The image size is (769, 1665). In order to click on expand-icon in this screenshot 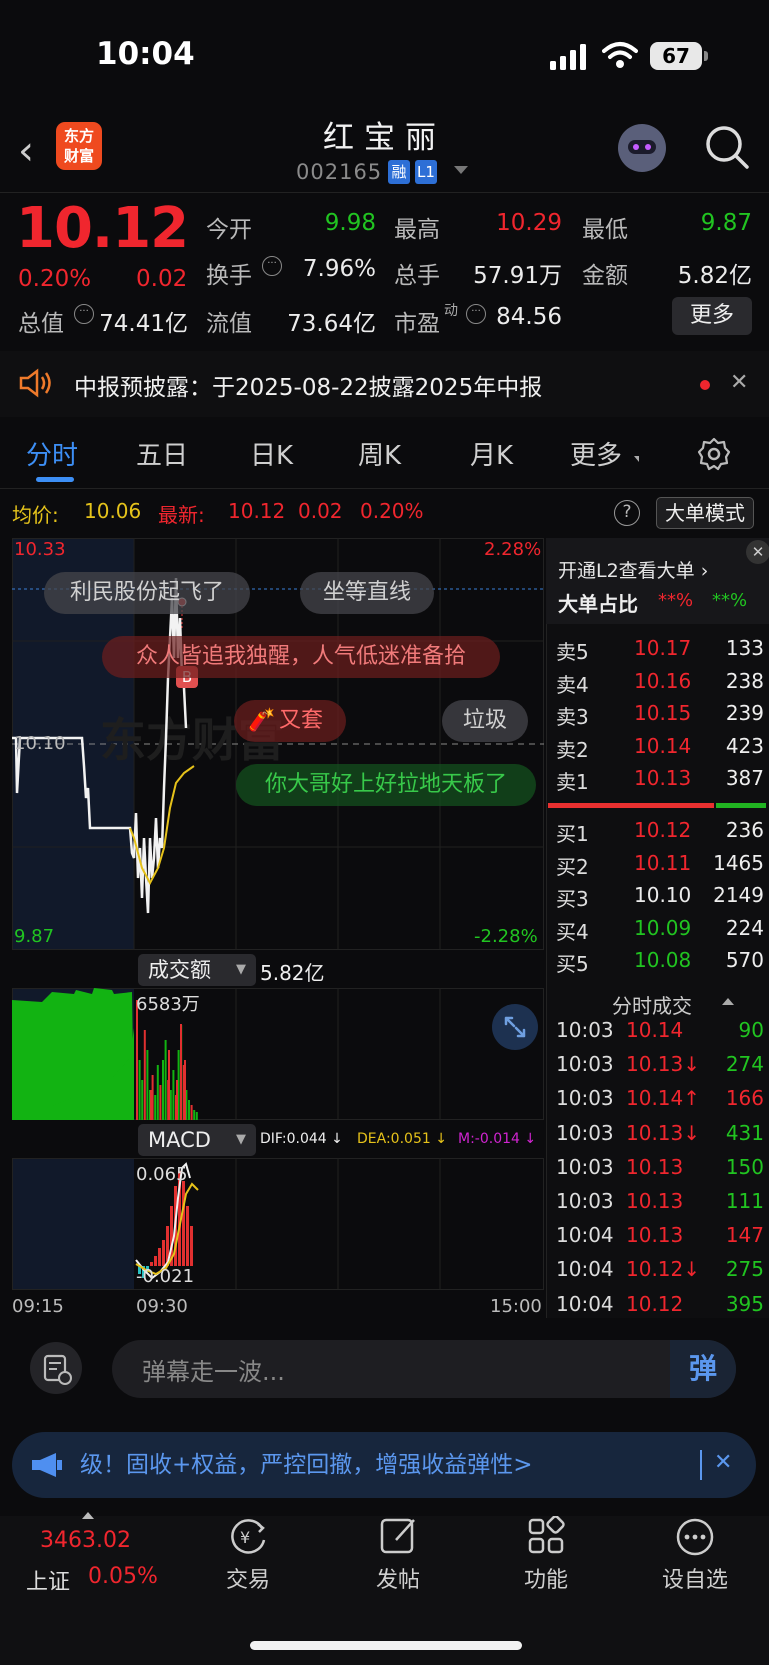, I will do `click(515, 1027)`.